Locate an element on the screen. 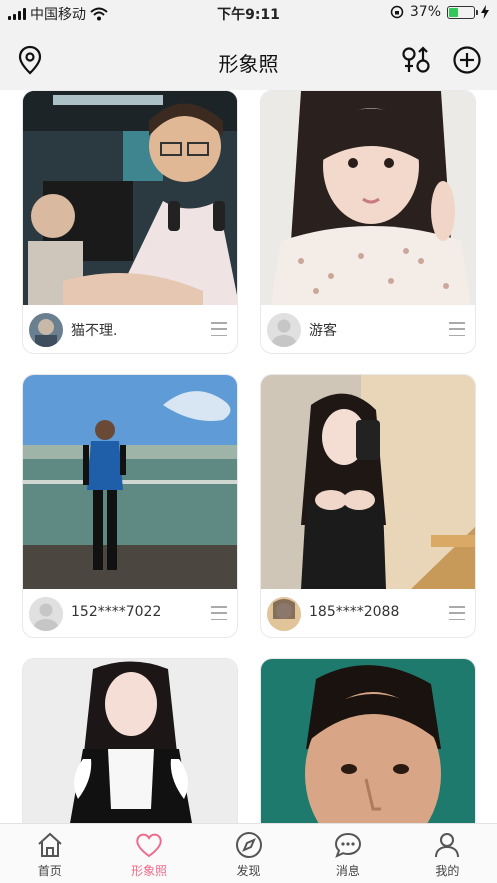 The height and width of the screenshot is (883, 497). photo-man-pier is located at coordinates (130, 482).